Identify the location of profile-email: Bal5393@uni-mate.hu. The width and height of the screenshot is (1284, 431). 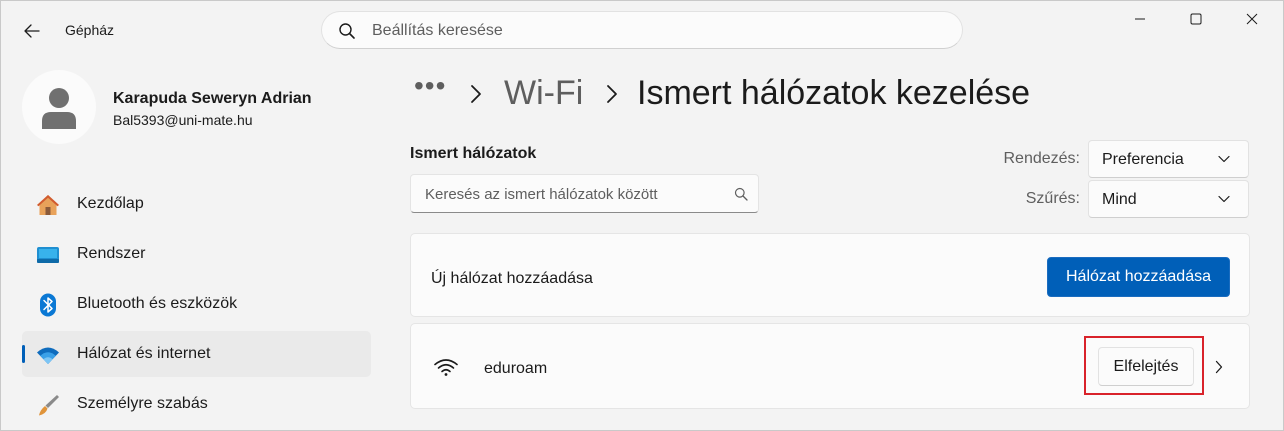
(183, 120).